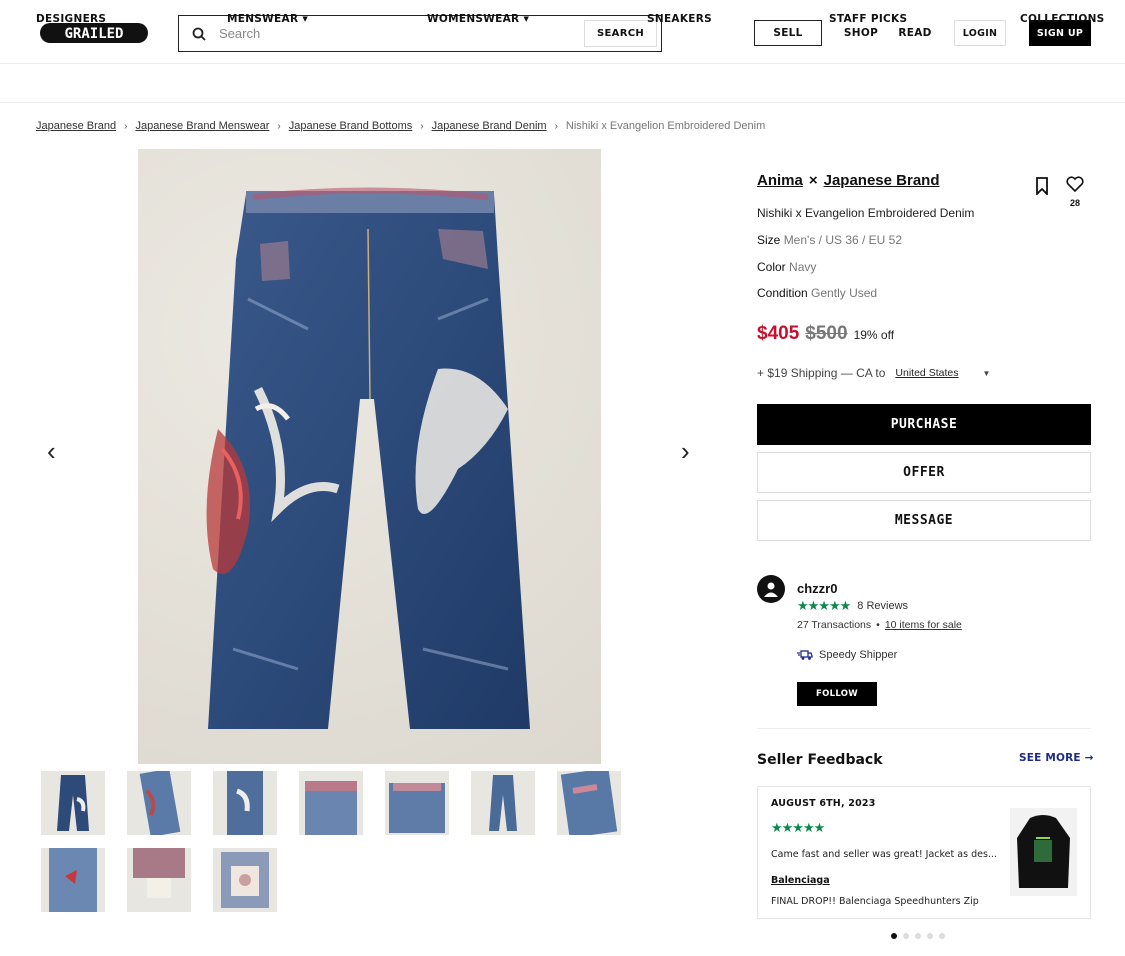  I want to click on carousel-pagination, so click(918, 936).